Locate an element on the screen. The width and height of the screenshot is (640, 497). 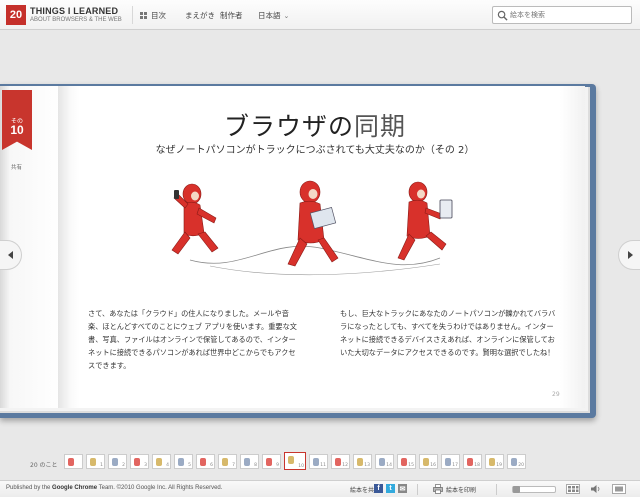
nav-contents-label: 目次 is located at coordinates (158, 15).